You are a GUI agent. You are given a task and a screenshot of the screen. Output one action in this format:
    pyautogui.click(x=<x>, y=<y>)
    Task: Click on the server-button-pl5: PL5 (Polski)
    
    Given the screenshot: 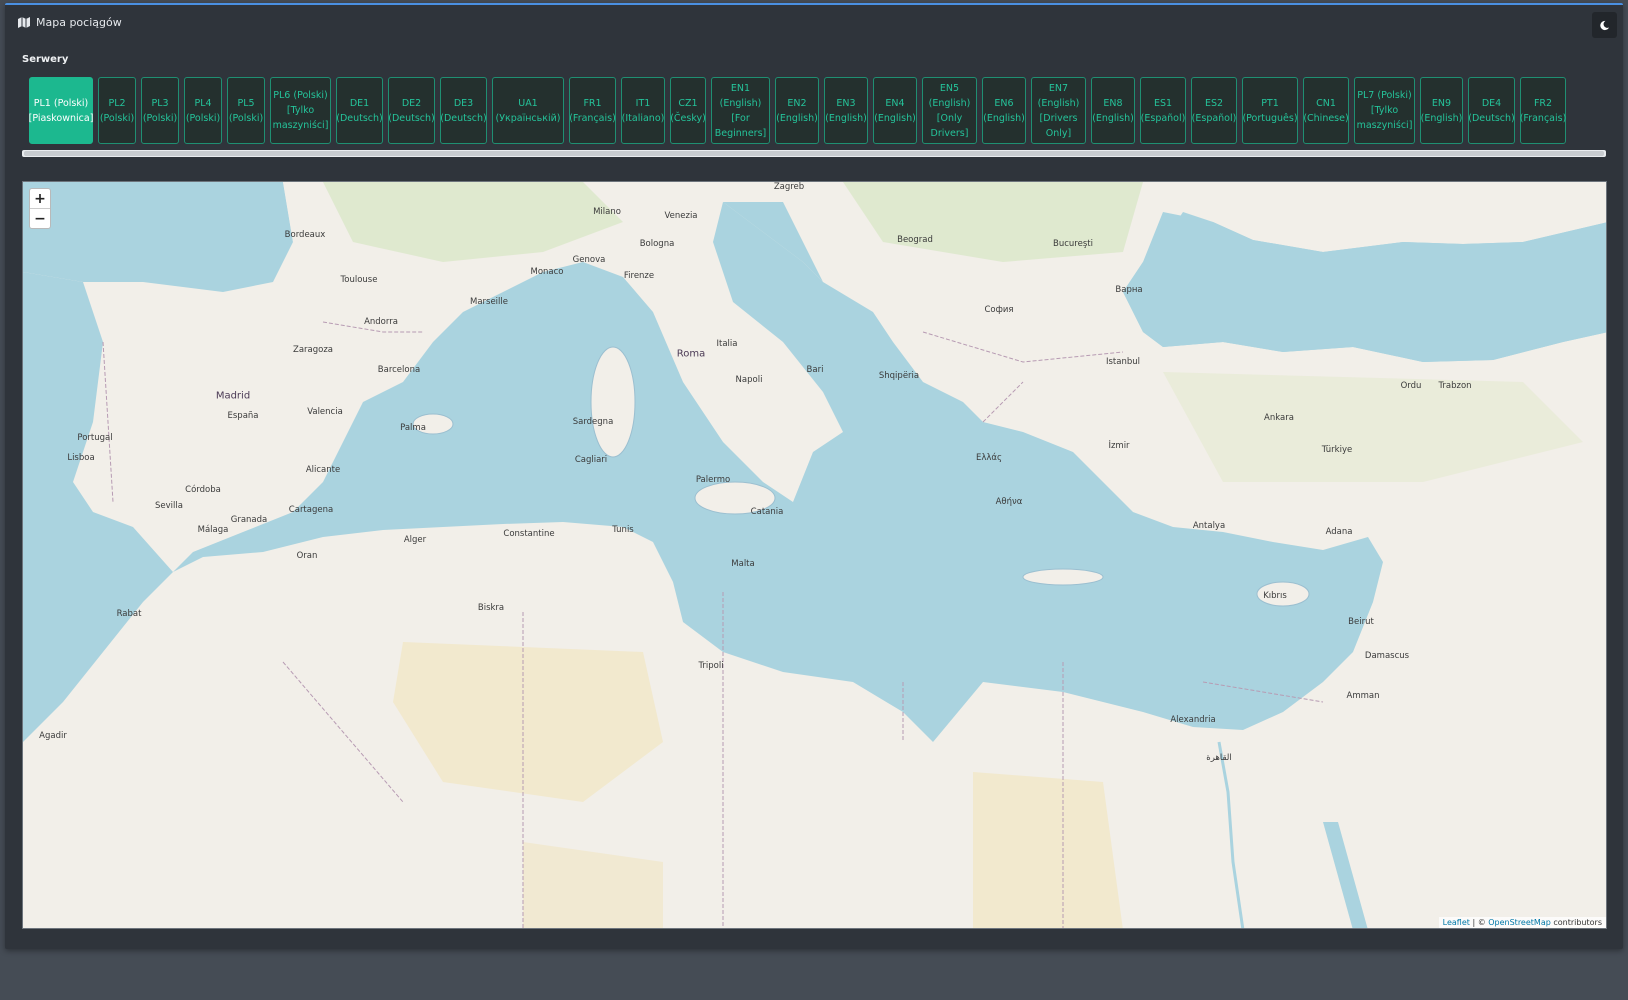 What is the action you would take?
    pyautogui.click(x=246, y=110)
    